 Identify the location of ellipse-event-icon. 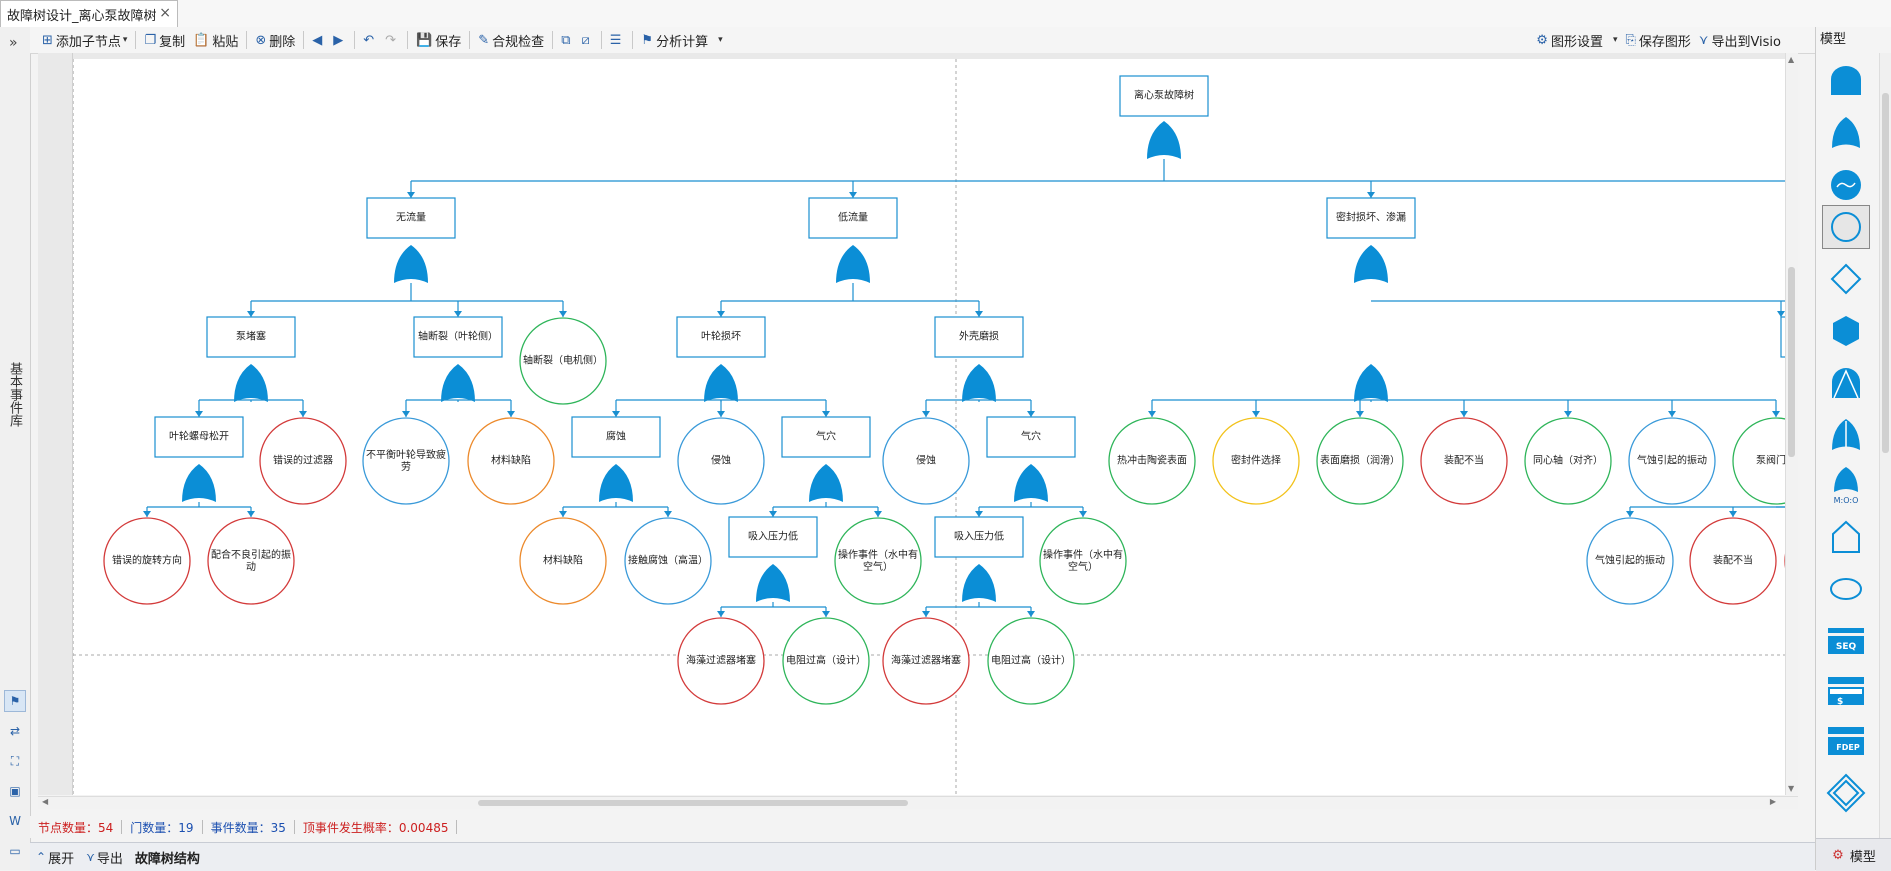
(1846, 589).